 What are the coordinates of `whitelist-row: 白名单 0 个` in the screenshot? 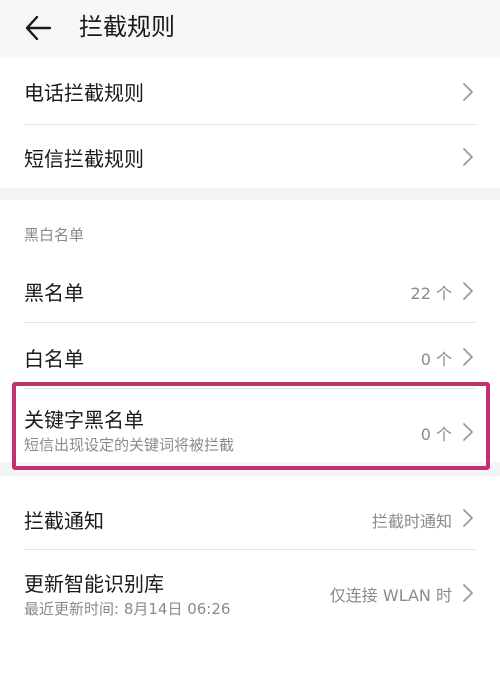 It's located at (250, 355).